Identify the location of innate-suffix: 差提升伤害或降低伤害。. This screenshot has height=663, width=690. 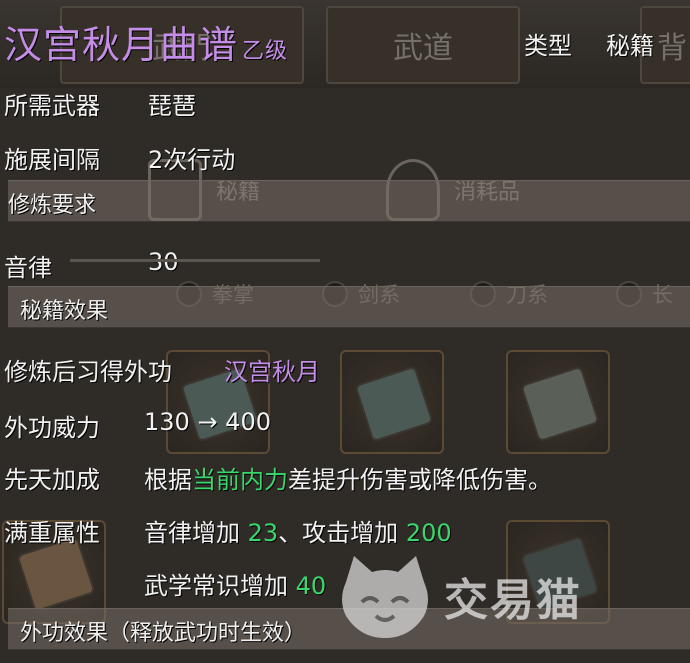
(420, 480).